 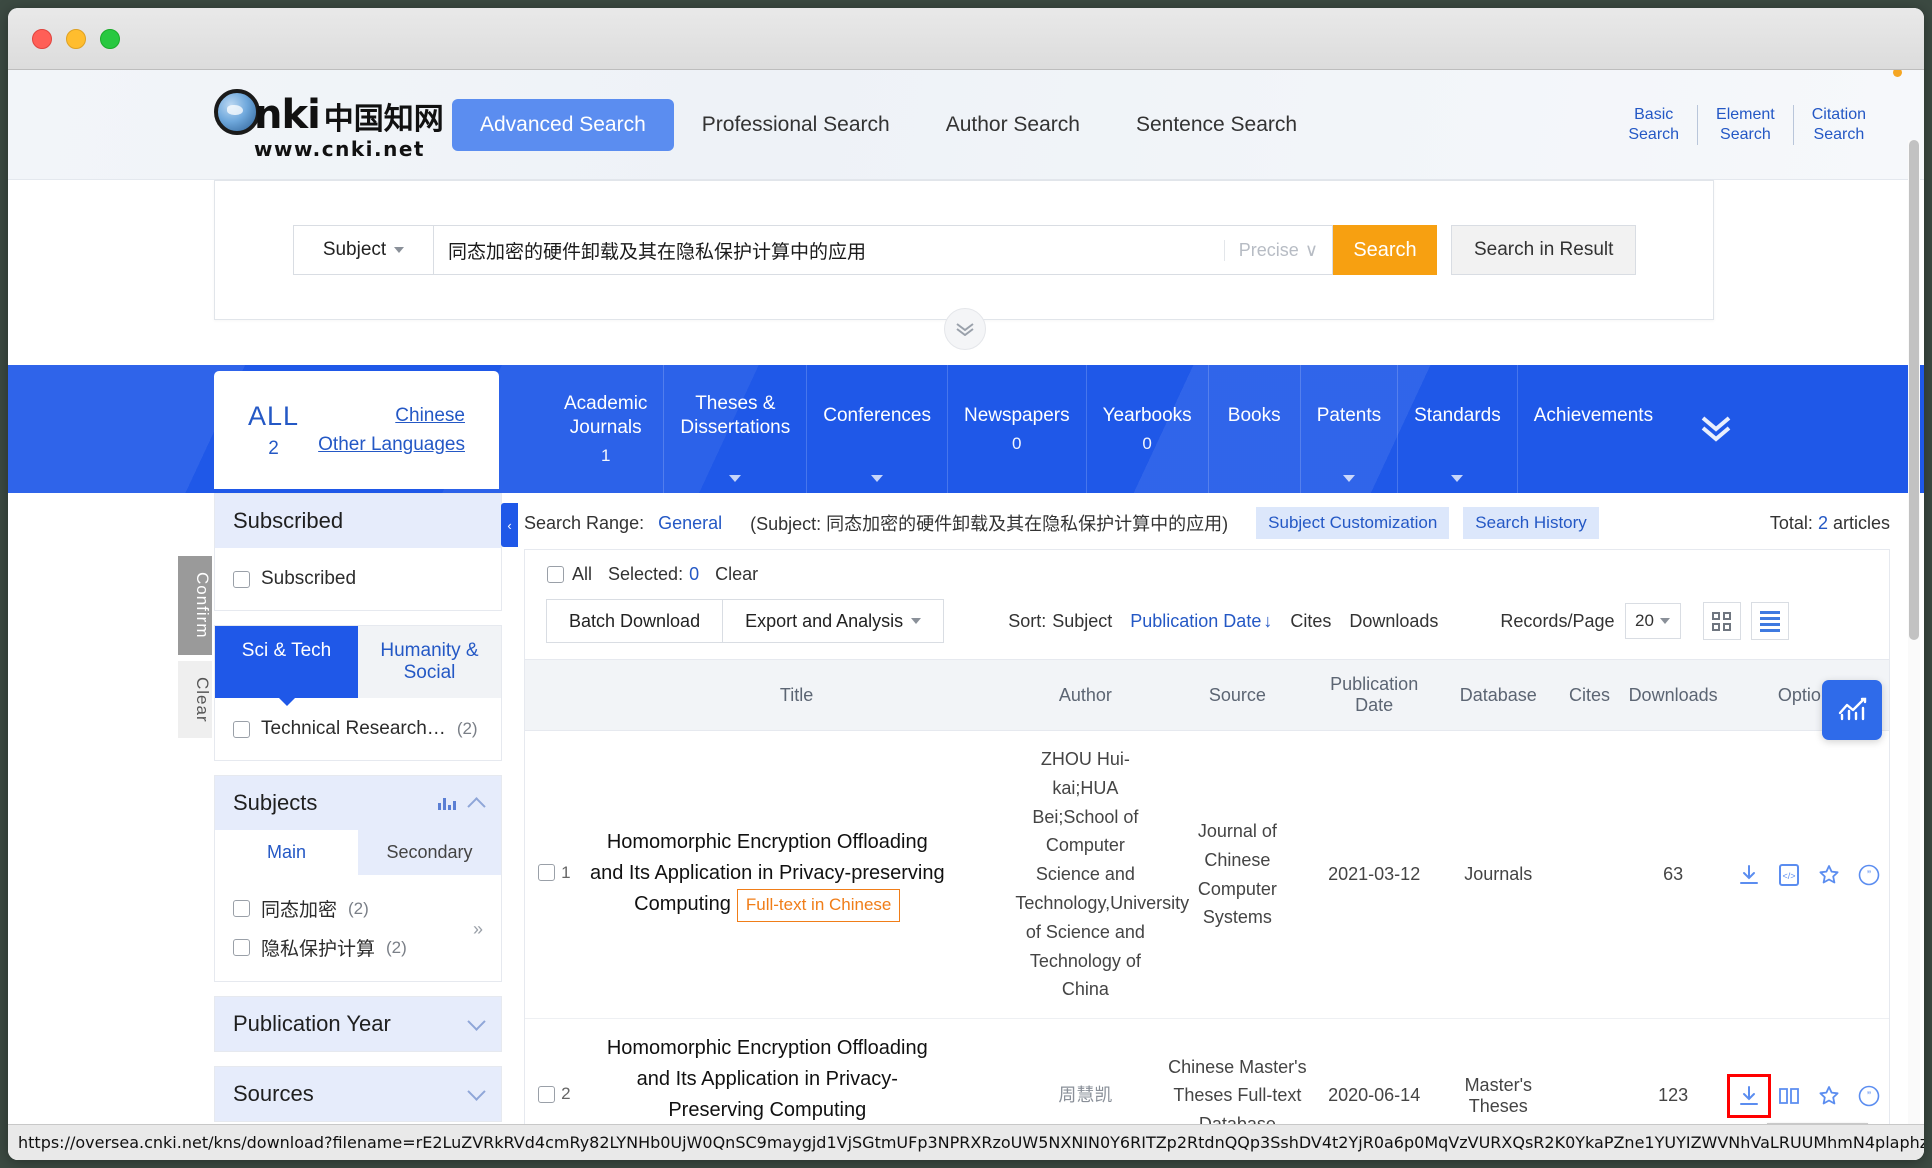 I want to click on search-input, so click(x=829, y=250).